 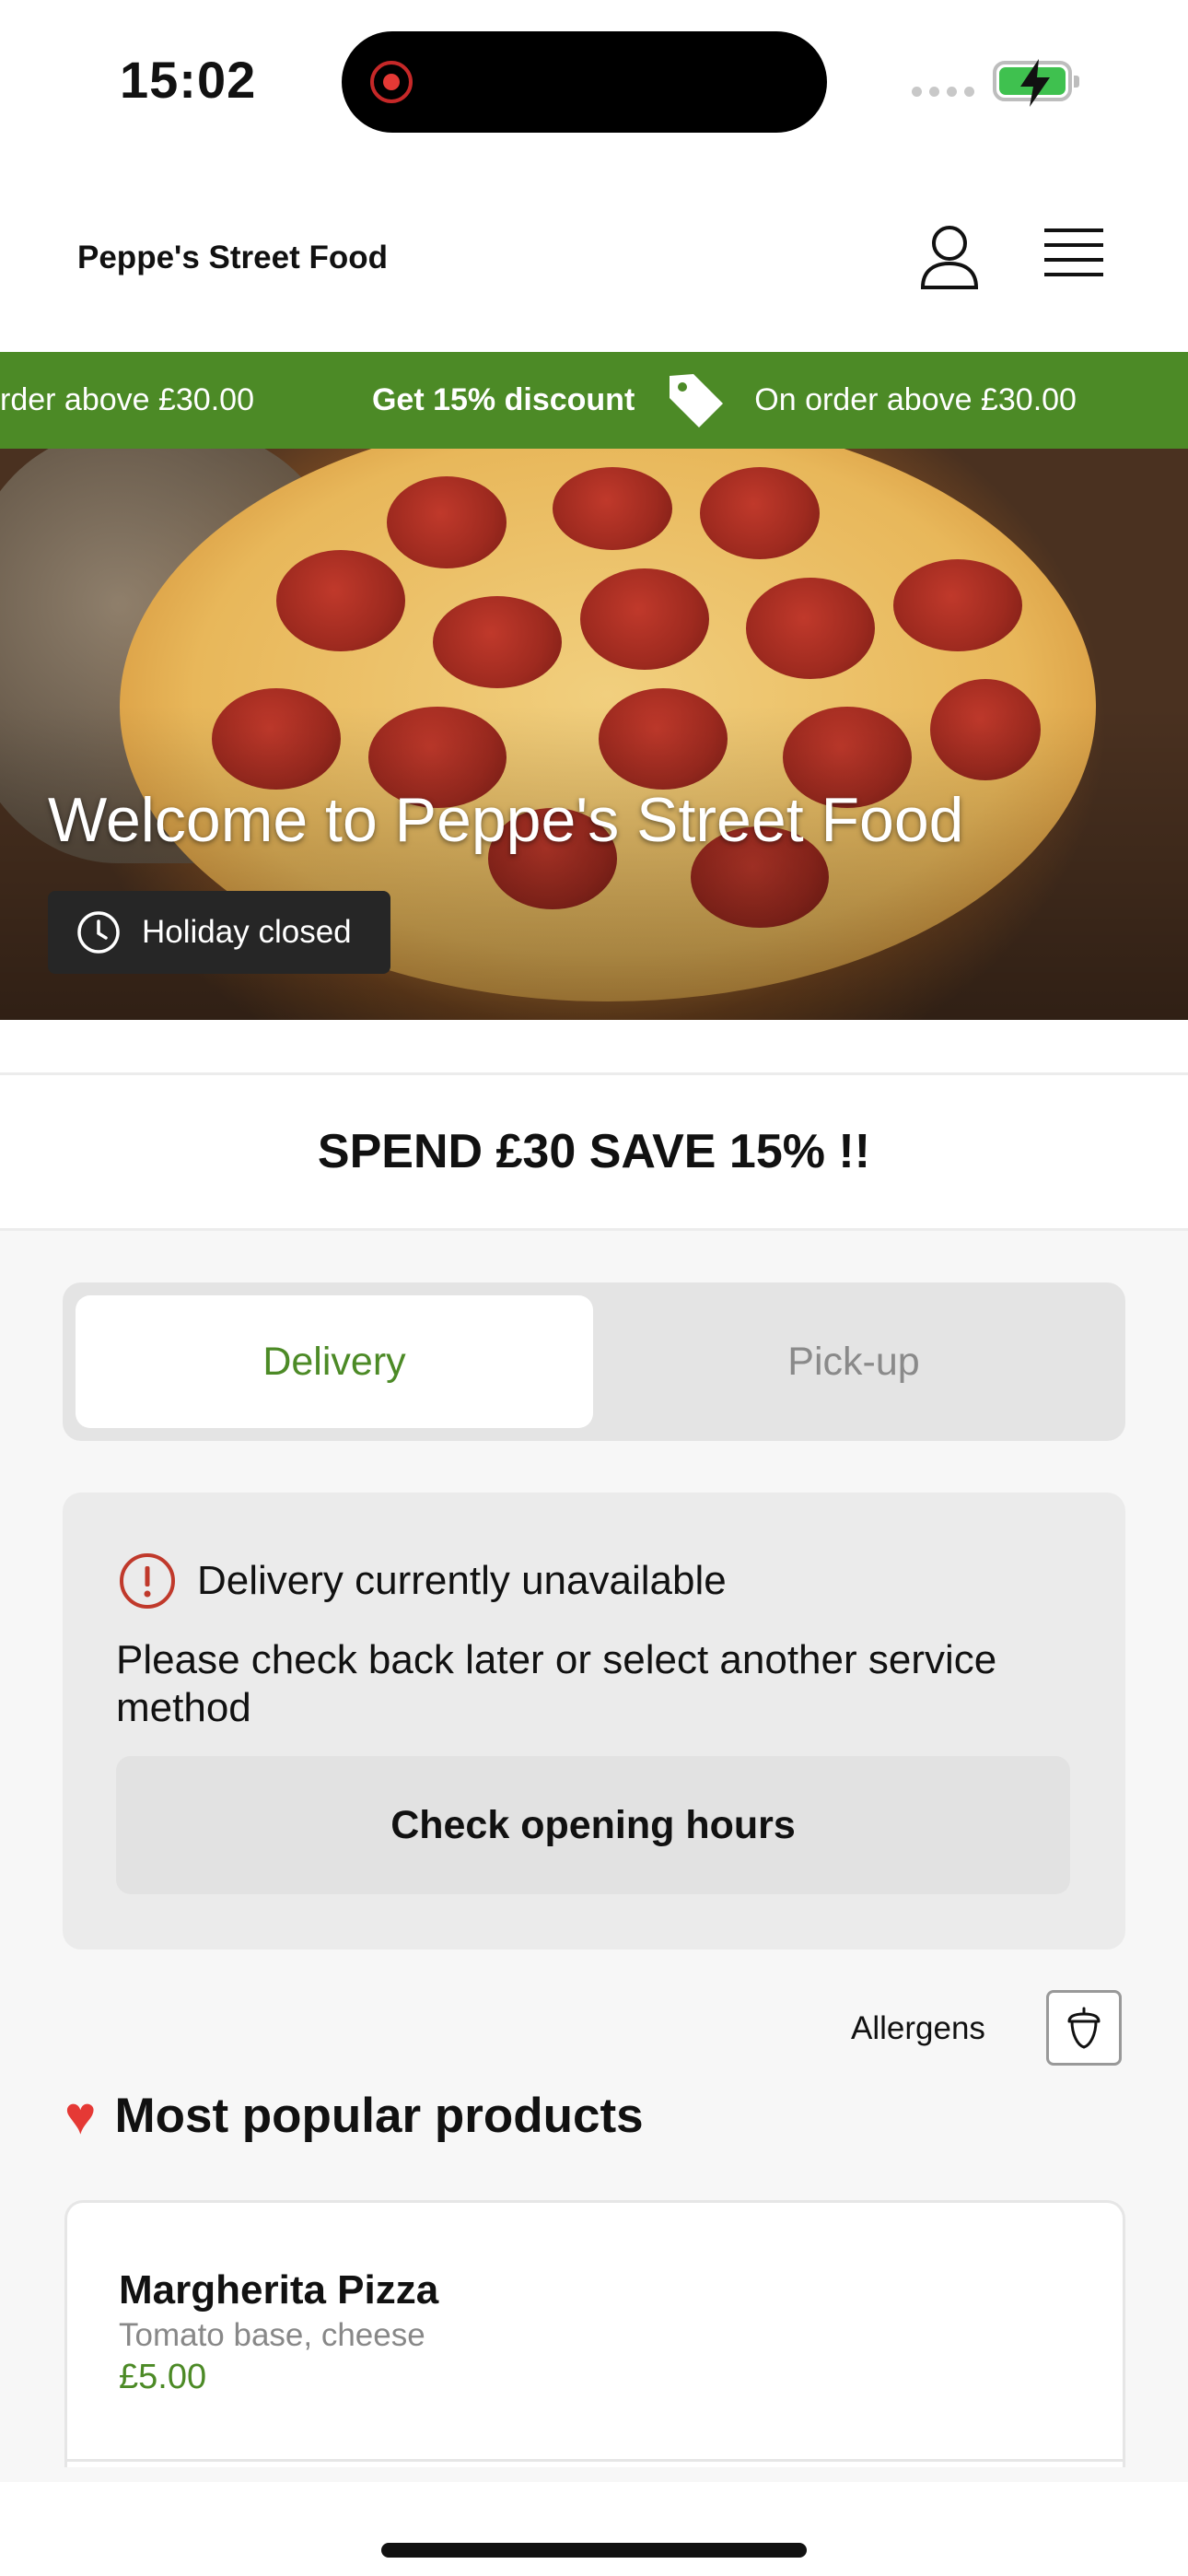 What do you see at coordinates (80, 2115) in the screenshot?
I see `heart-icon: ♥` at bounding box center [80, 2115].